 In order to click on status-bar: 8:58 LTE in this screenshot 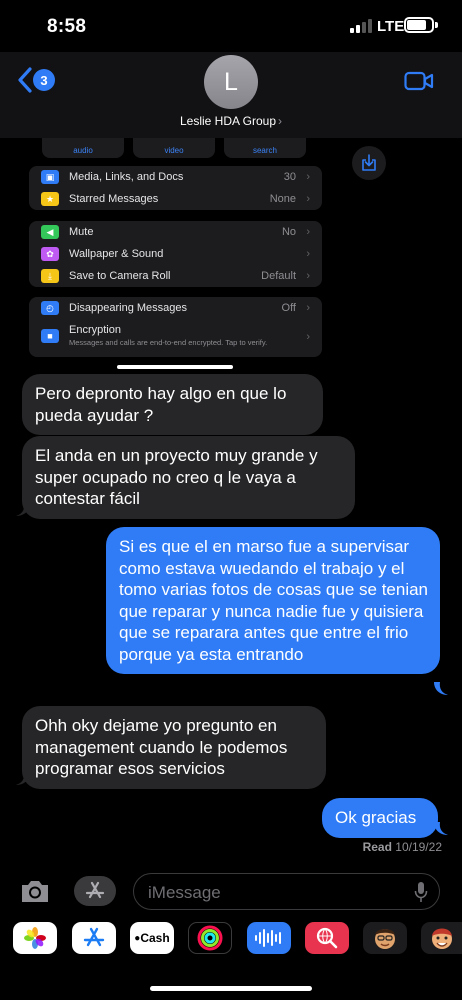, I will do `click(231, 26)`.